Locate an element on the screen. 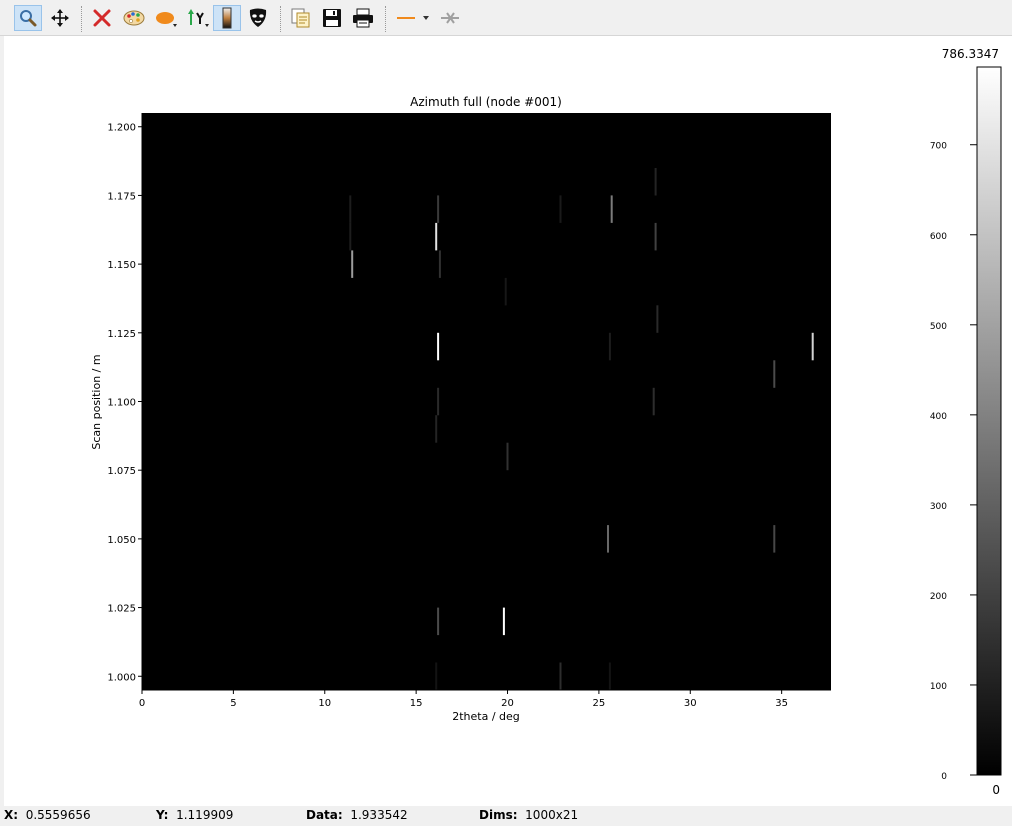 This screenshot has width=1012, height=826. copy-button is located at coordinates (301, 18).